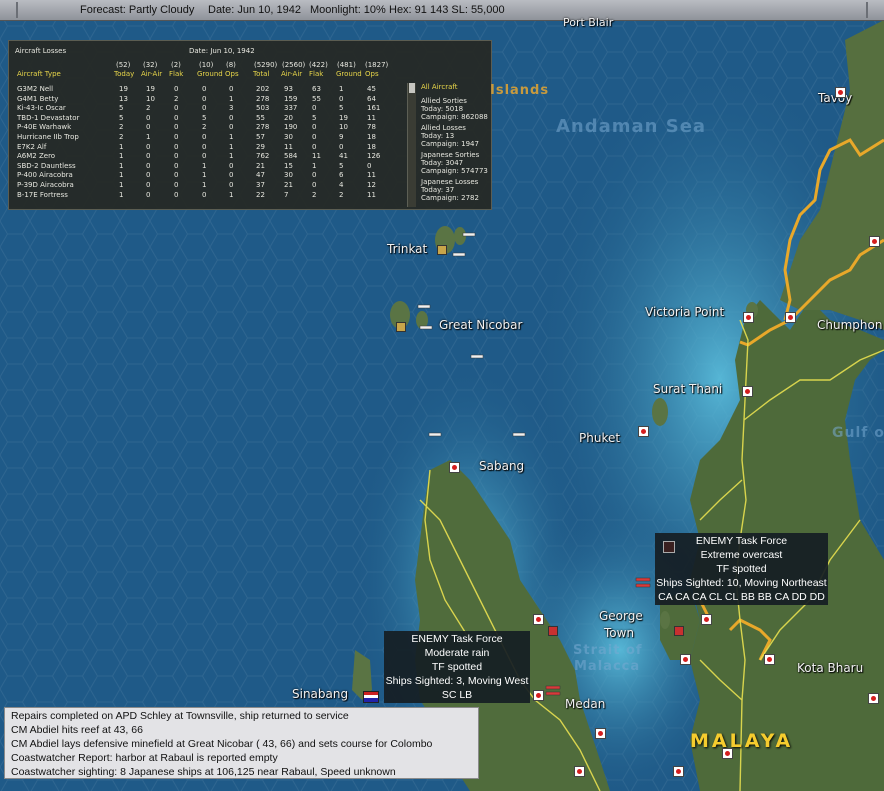 The height and width of the screenshot is (791, 884). What do you see at coordinates (457, 653) in the screenshot?
I see `tf-weather: Moderate rain` at bounding box center [457, 653].